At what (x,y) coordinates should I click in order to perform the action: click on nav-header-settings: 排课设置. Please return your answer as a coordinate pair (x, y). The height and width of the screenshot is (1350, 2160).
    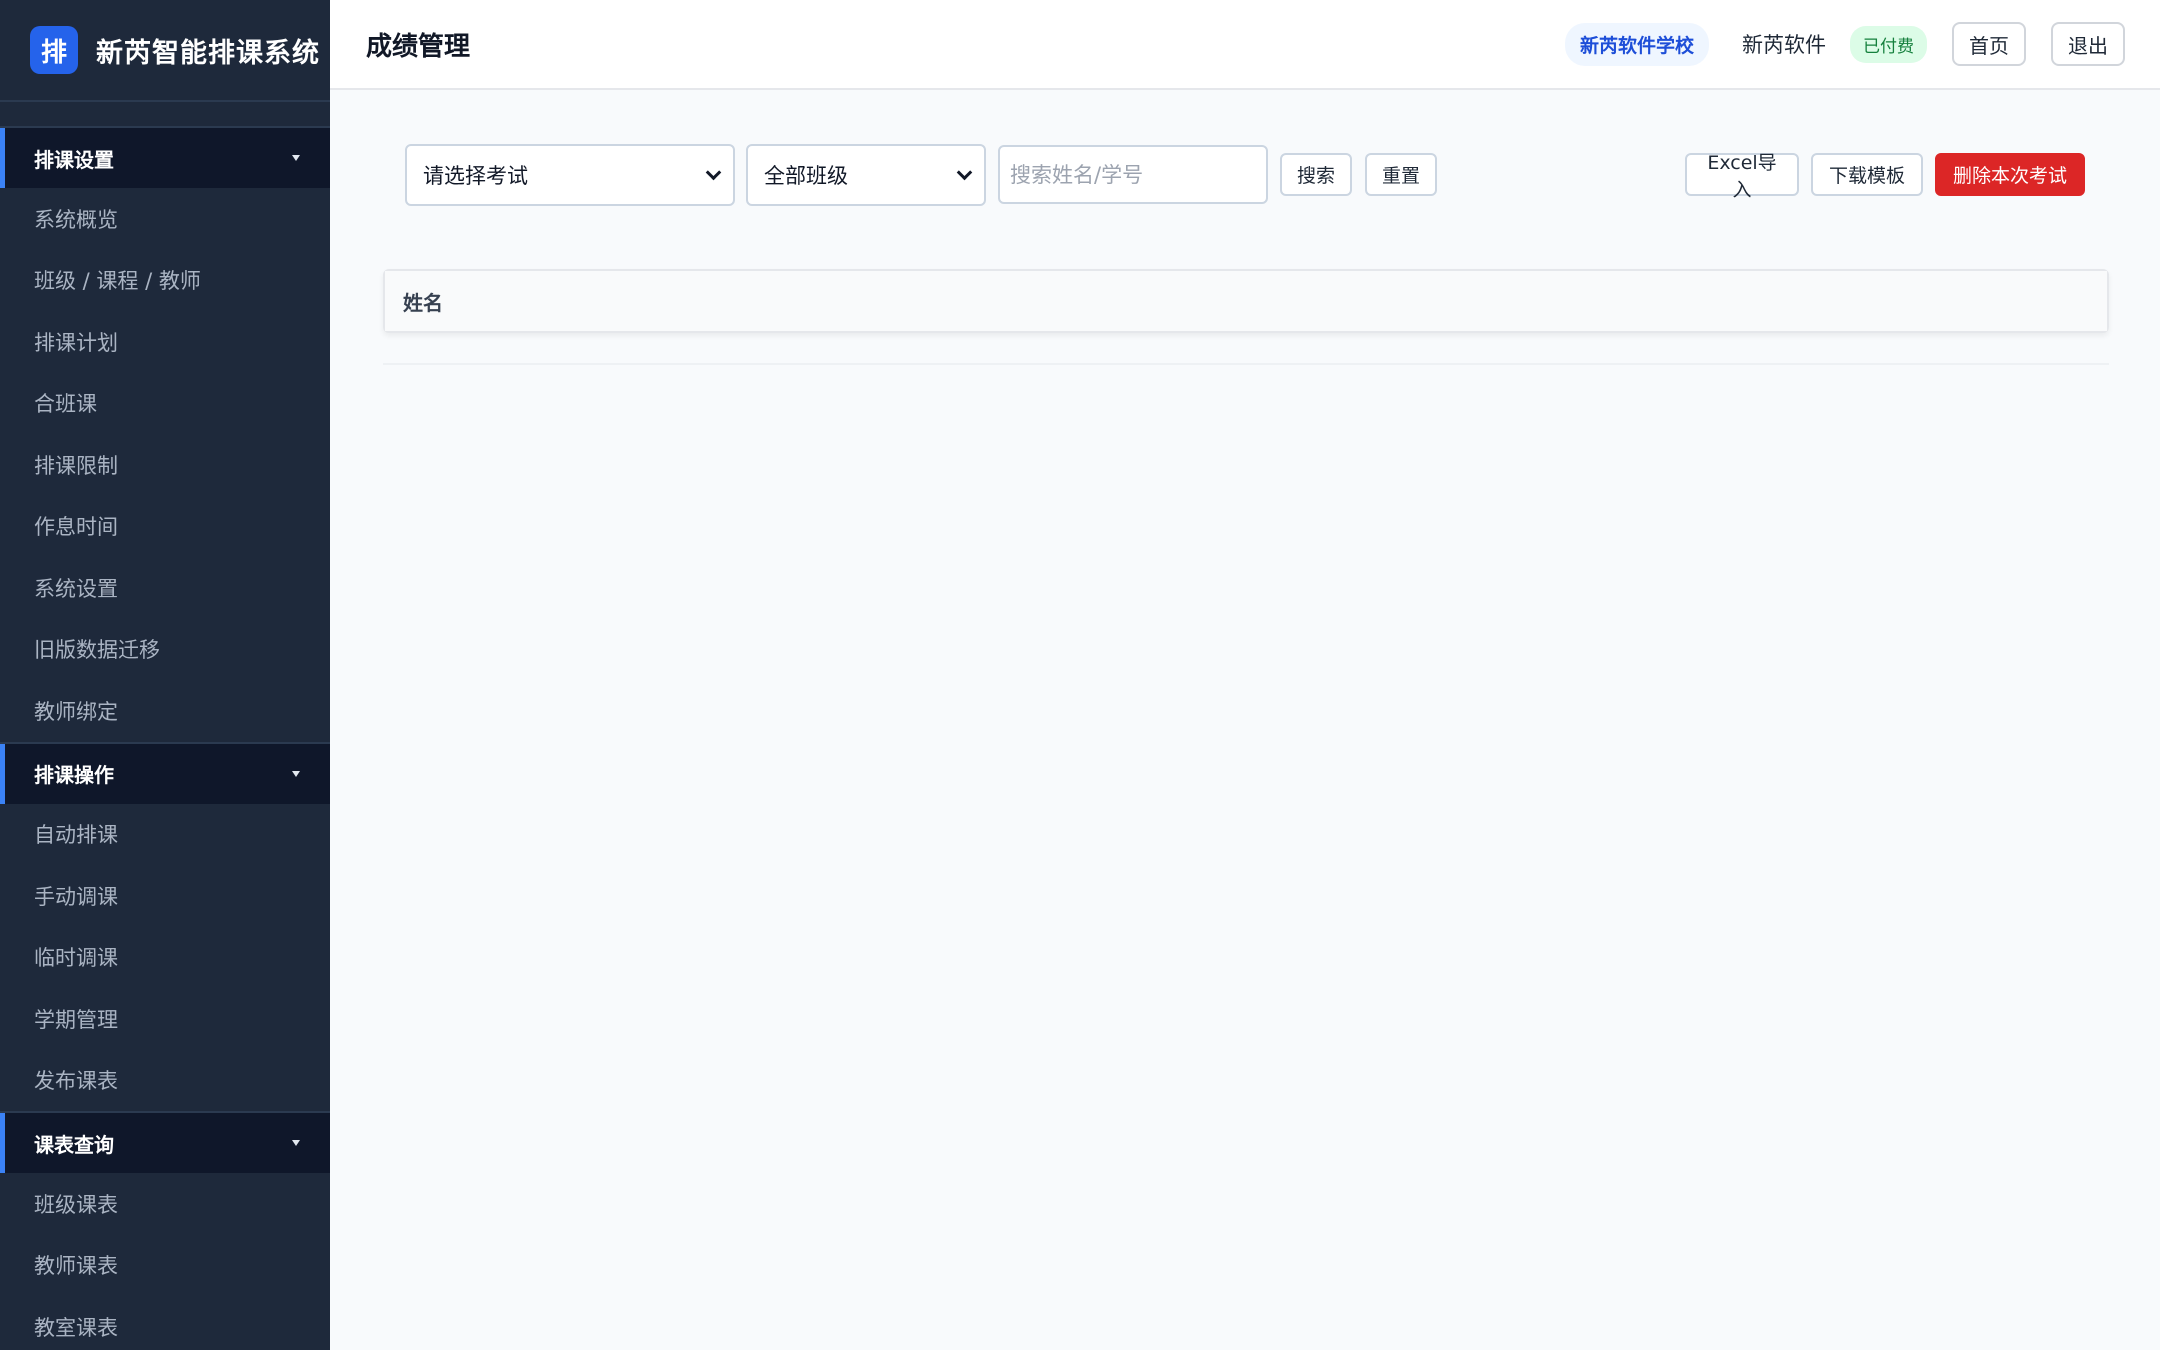
    Looking at the image, I should click on (165, 158).